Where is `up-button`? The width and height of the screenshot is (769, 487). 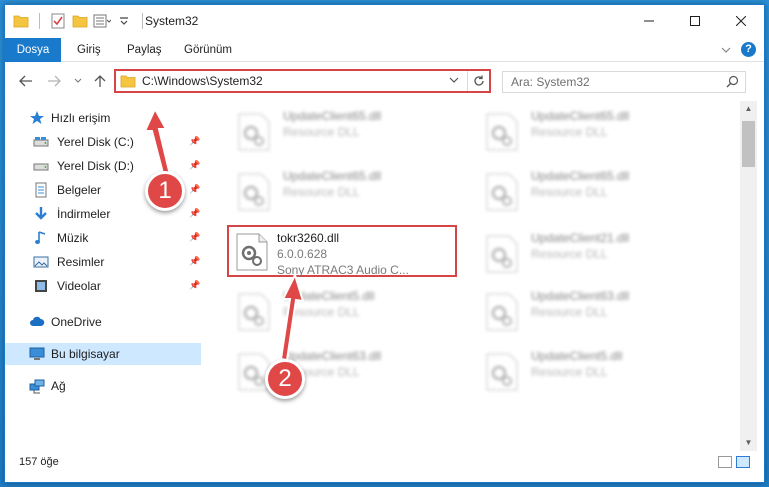 up-button is located at coordinates (100, 81).